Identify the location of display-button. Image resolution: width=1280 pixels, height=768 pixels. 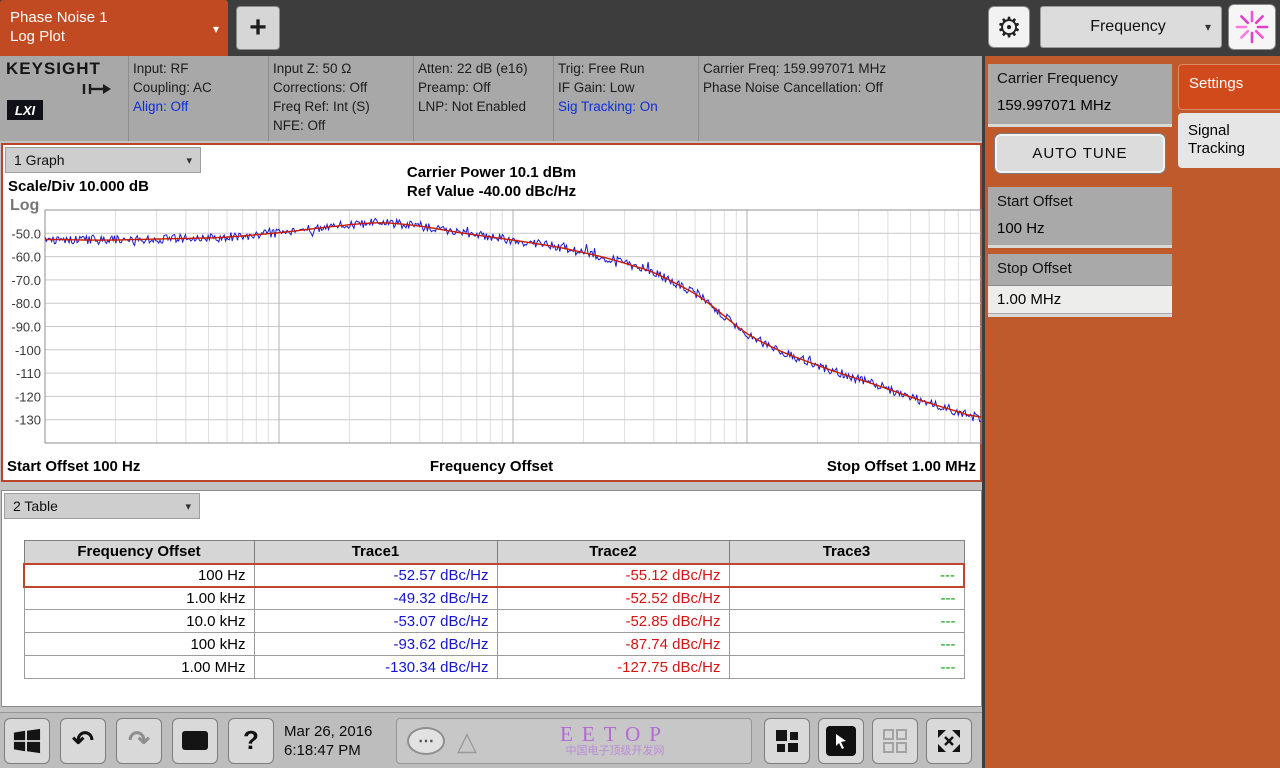
(195, 740).